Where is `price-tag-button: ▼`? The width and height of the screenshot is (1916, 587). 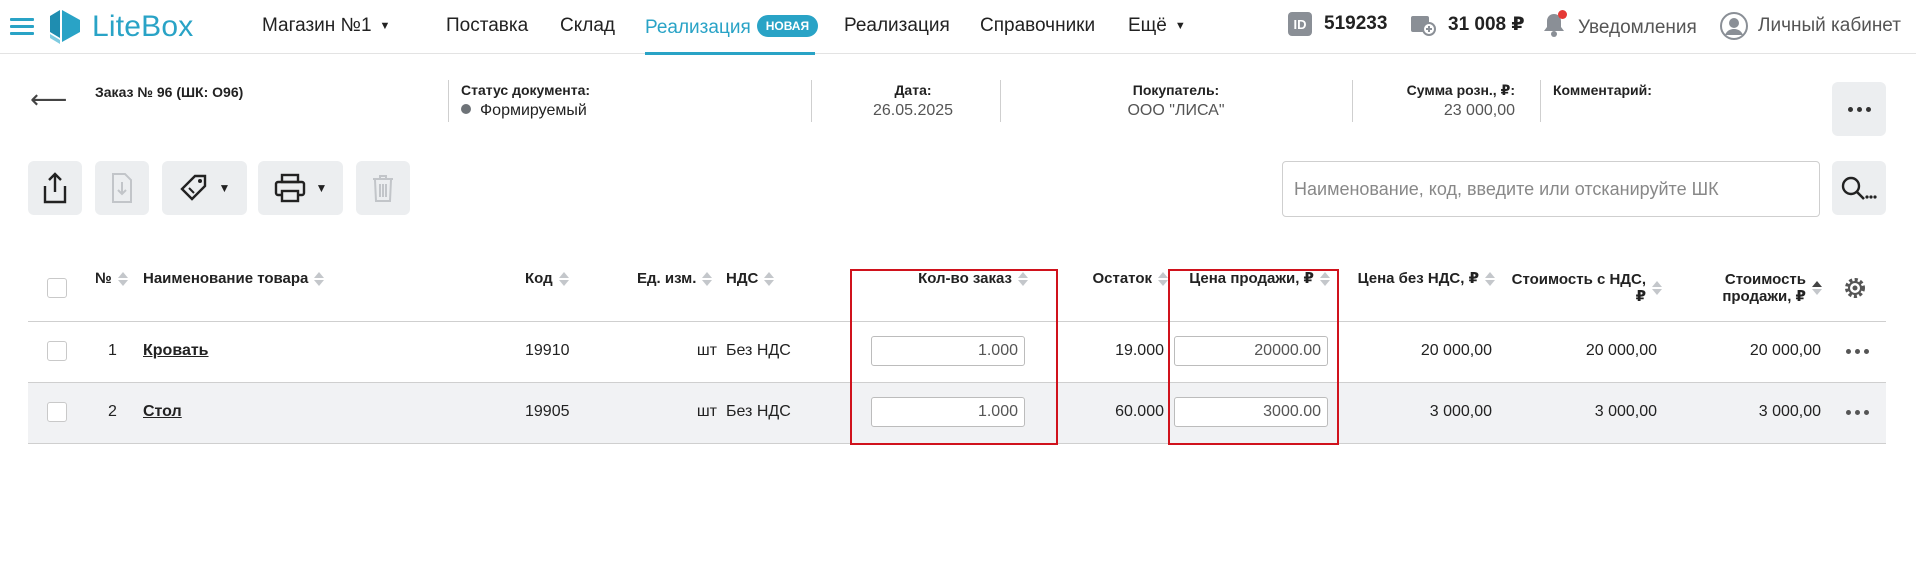
price-tag-button: ▼ is located at coordinates (204, 188).